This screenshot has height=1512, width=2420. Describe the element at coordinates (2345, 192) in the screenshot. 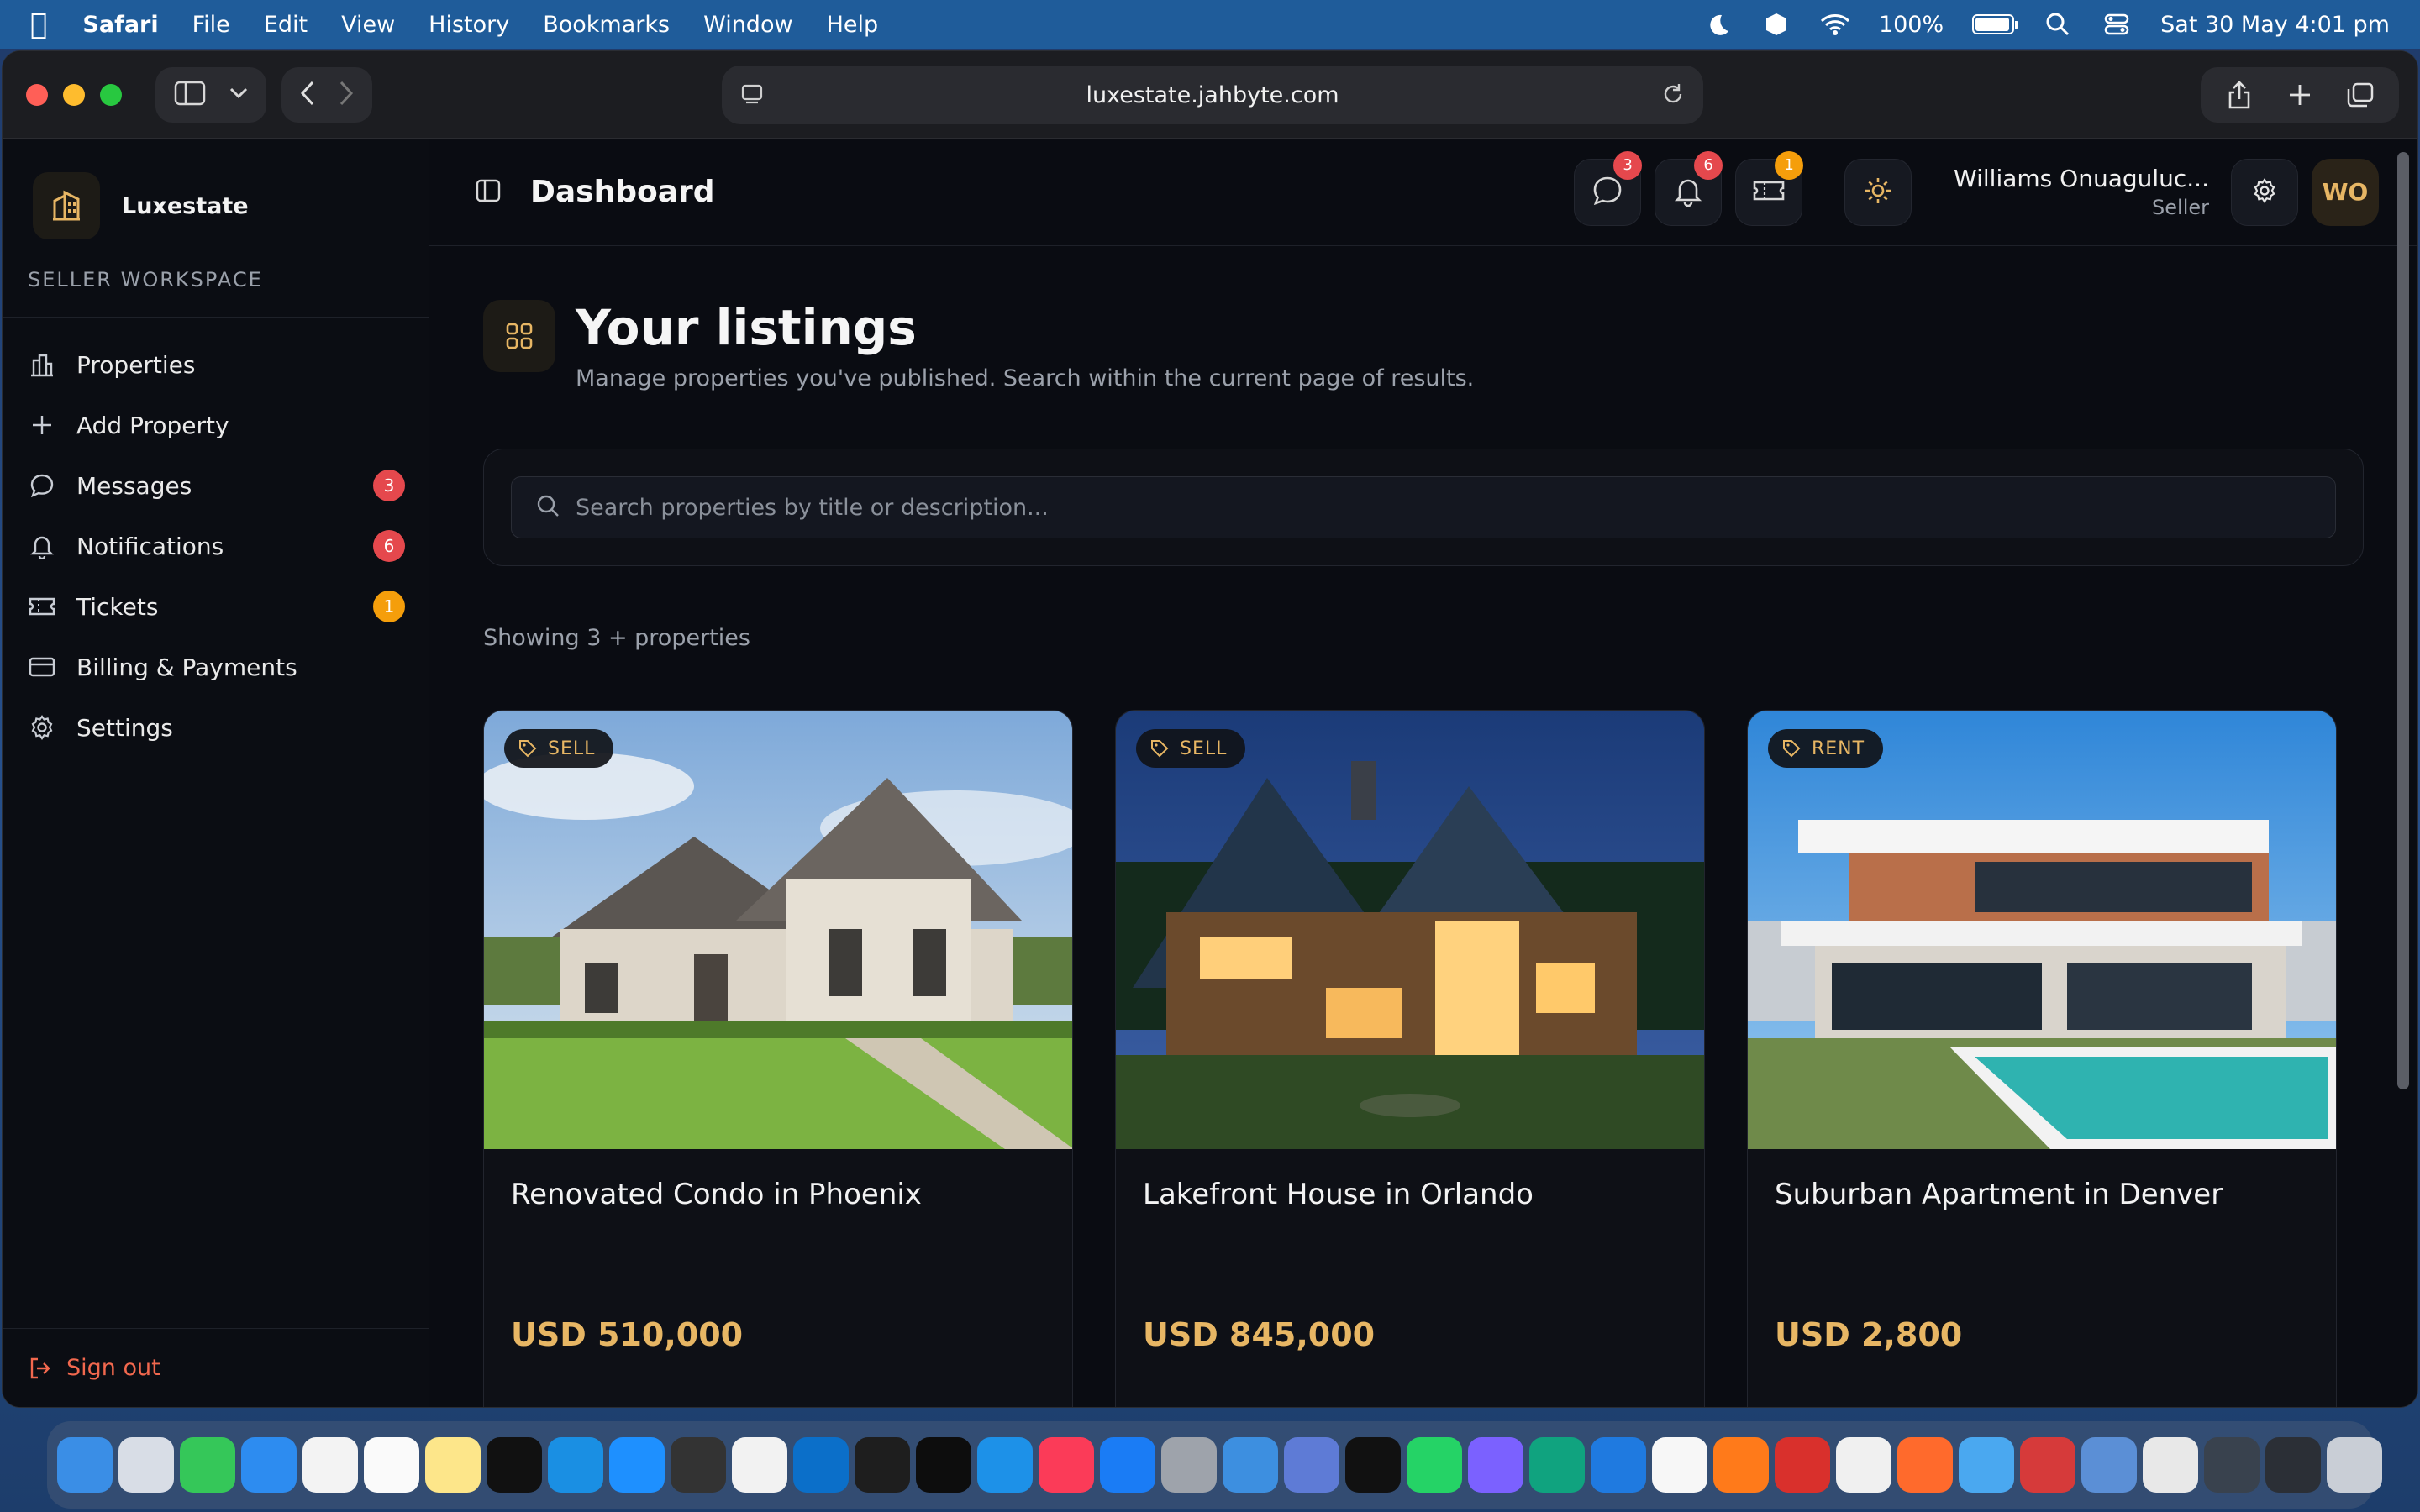

I see `avatar: WO` at that location.